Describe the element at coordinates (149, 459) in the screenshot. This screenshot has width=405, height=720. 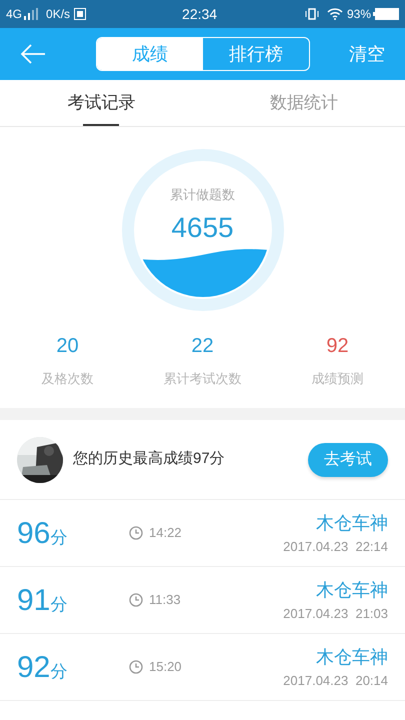
I see `best-score-text: 您的历史最高成绩97分` at that location.